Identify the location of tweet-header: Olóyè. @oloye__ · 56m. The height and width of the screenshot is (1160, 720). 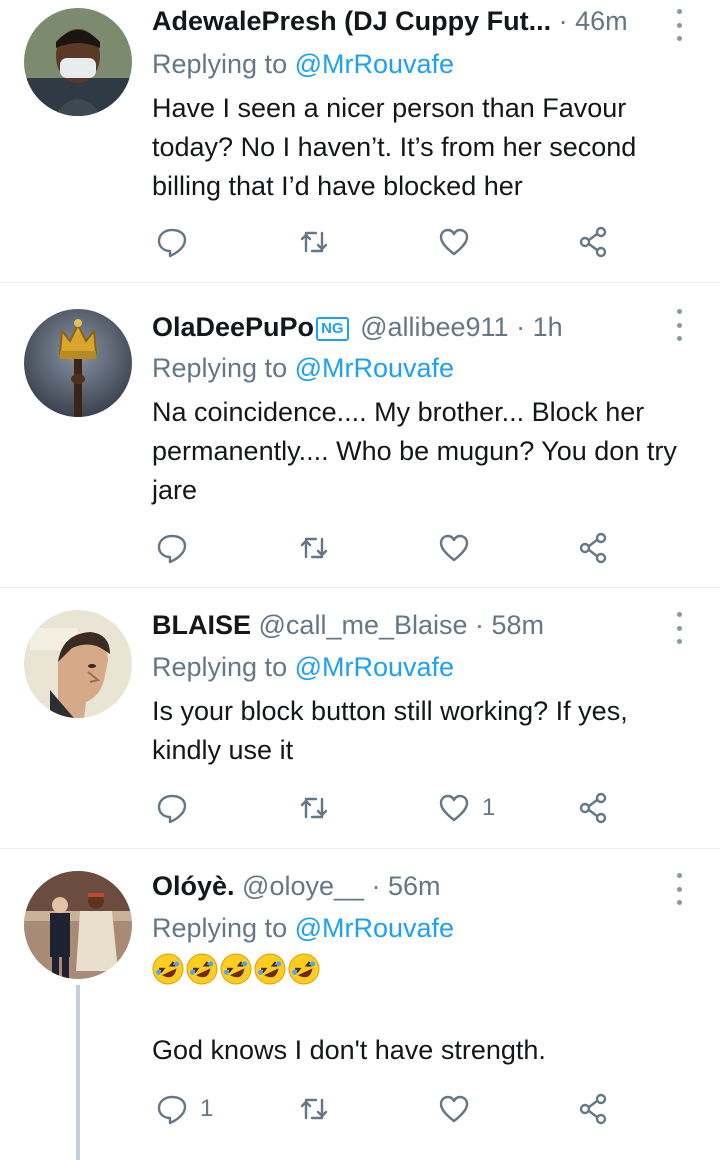
(406, 886).